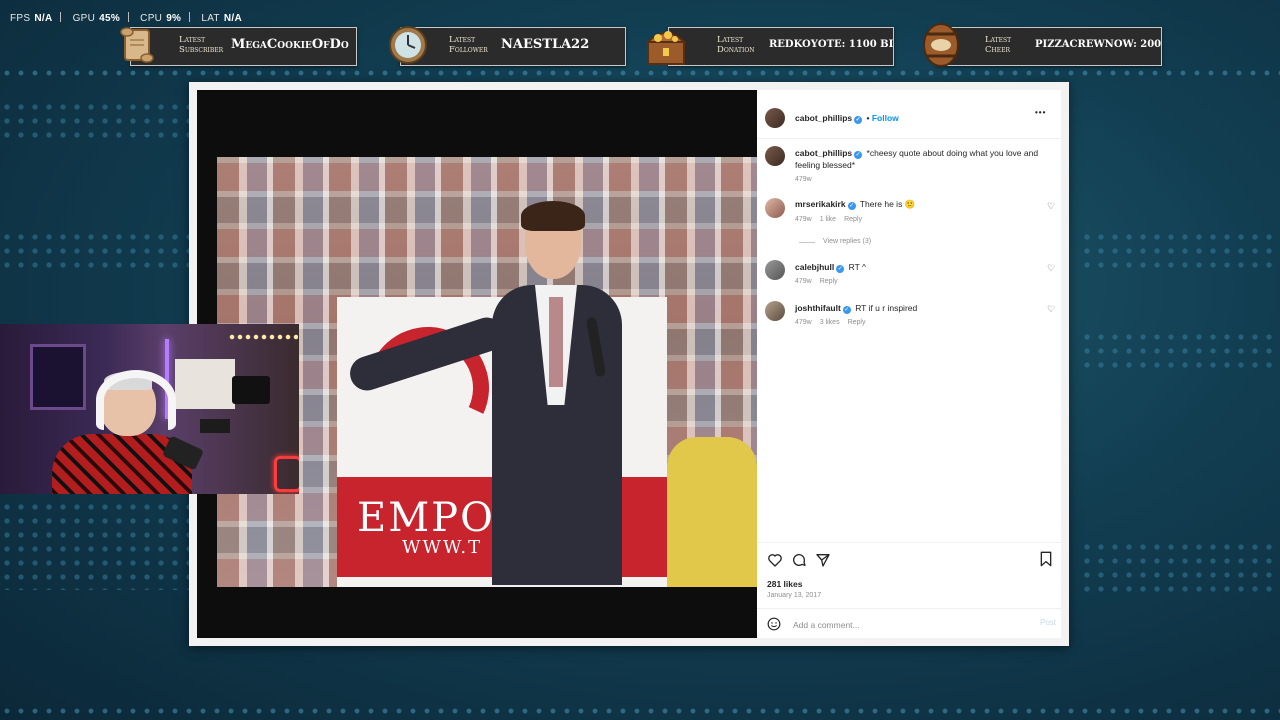 Image resolution: width=1280 pixels, height=720 pixels. I want to click on alert-value: NAESTLA22, so click(545, 44).